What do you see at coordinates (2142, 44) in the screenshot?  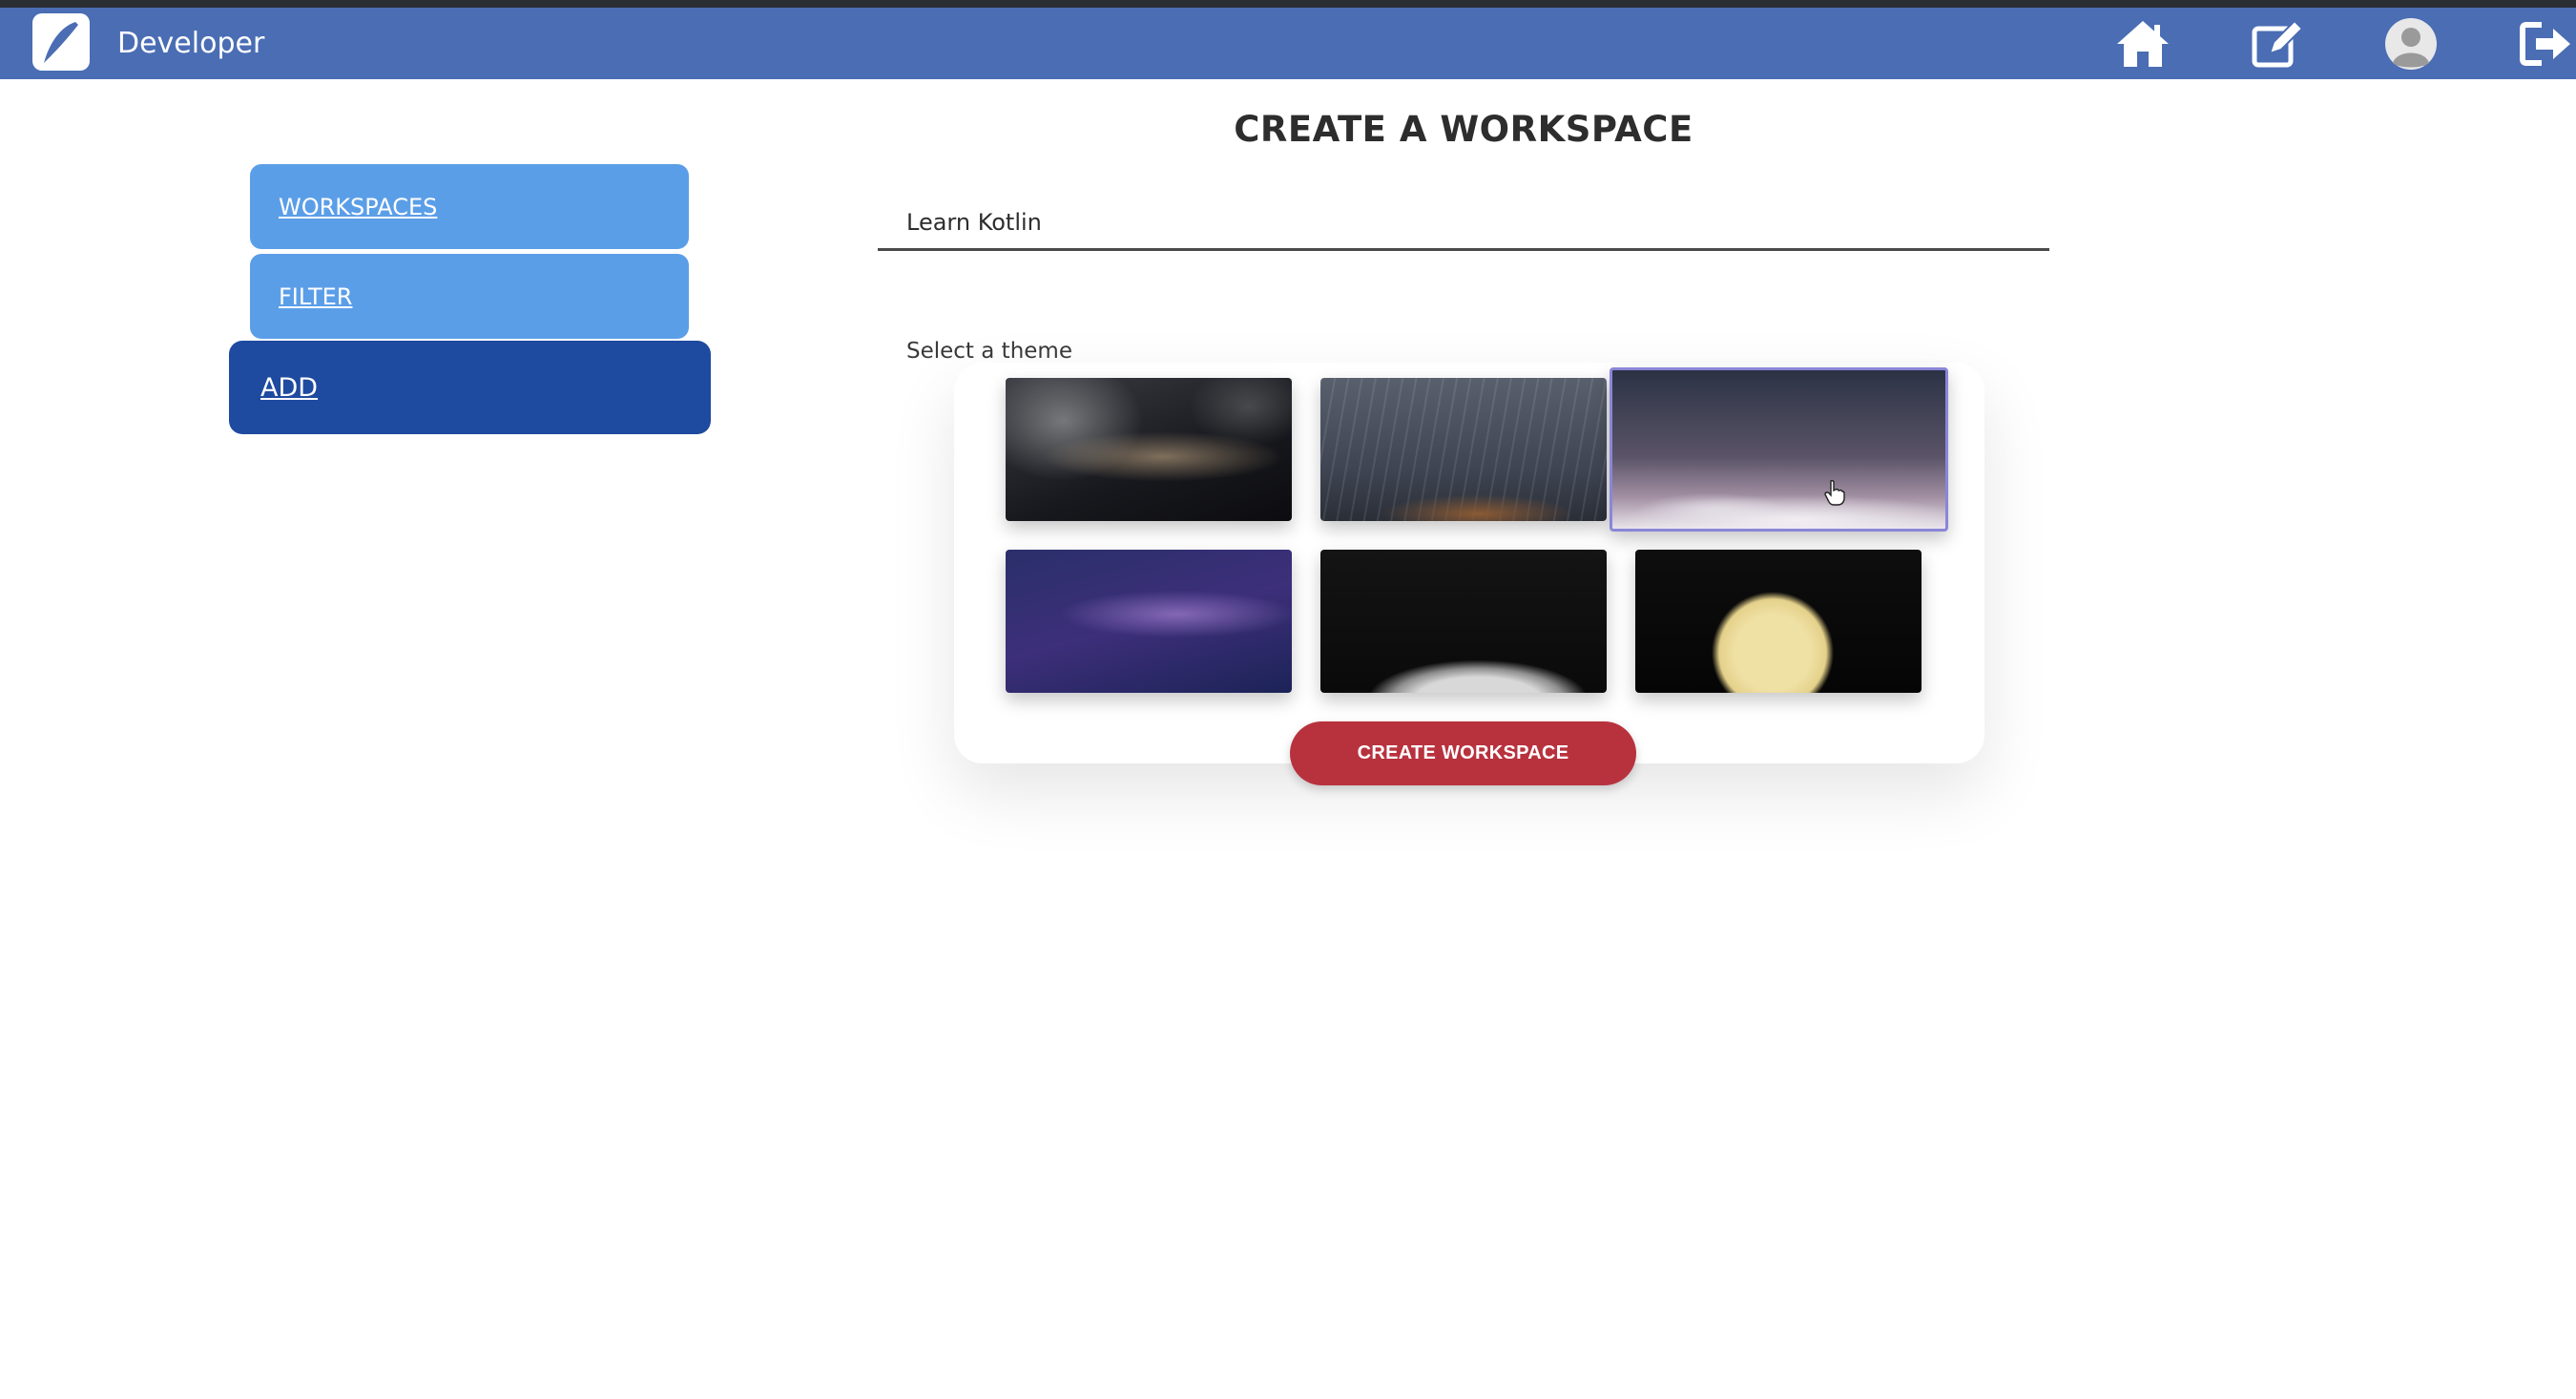 I see `home-icon` at bounding box center [2142, 44].